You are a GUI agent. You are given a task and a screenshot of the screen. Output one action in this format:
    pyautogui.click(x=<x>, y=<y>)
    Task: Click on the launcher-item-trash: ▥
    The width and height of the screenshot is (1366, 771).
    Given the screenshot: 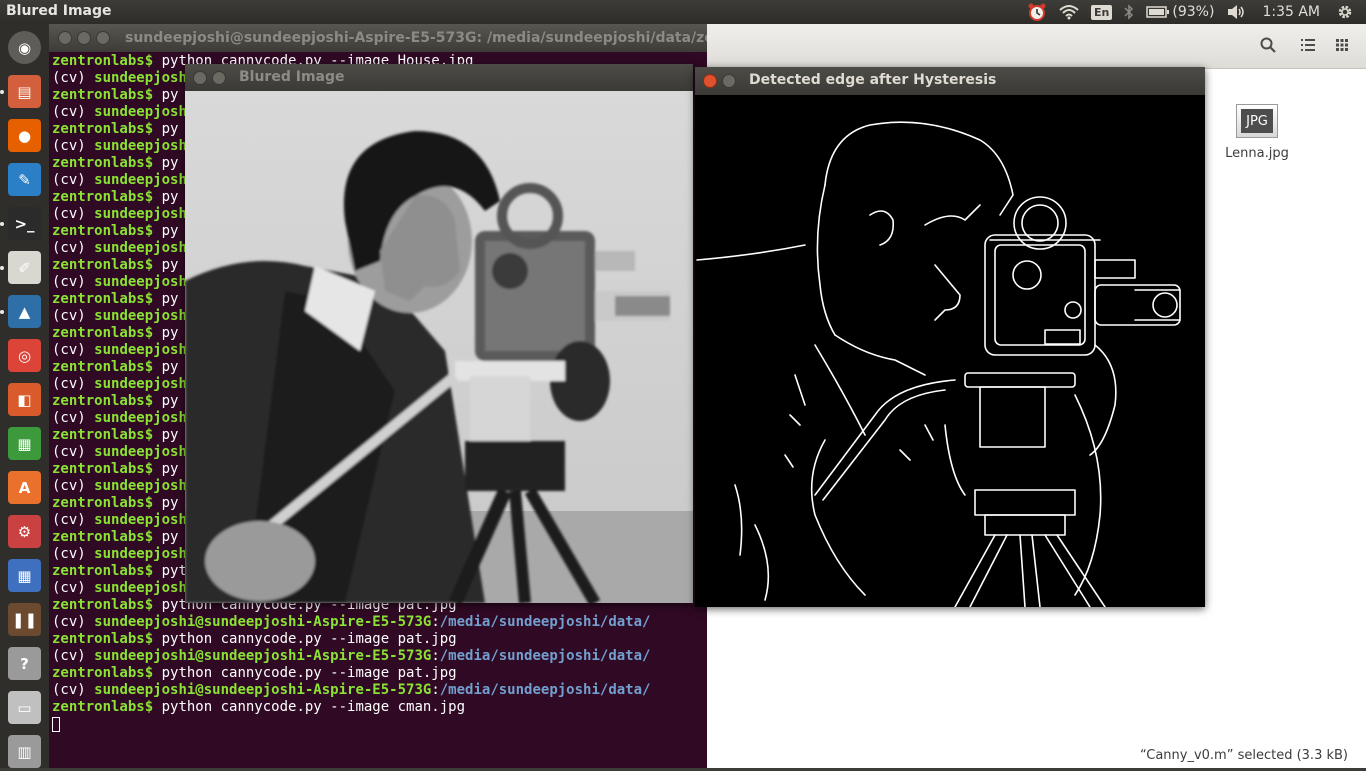 What is the action you would take?
    pyautogui.click(x=24, y=751)
    